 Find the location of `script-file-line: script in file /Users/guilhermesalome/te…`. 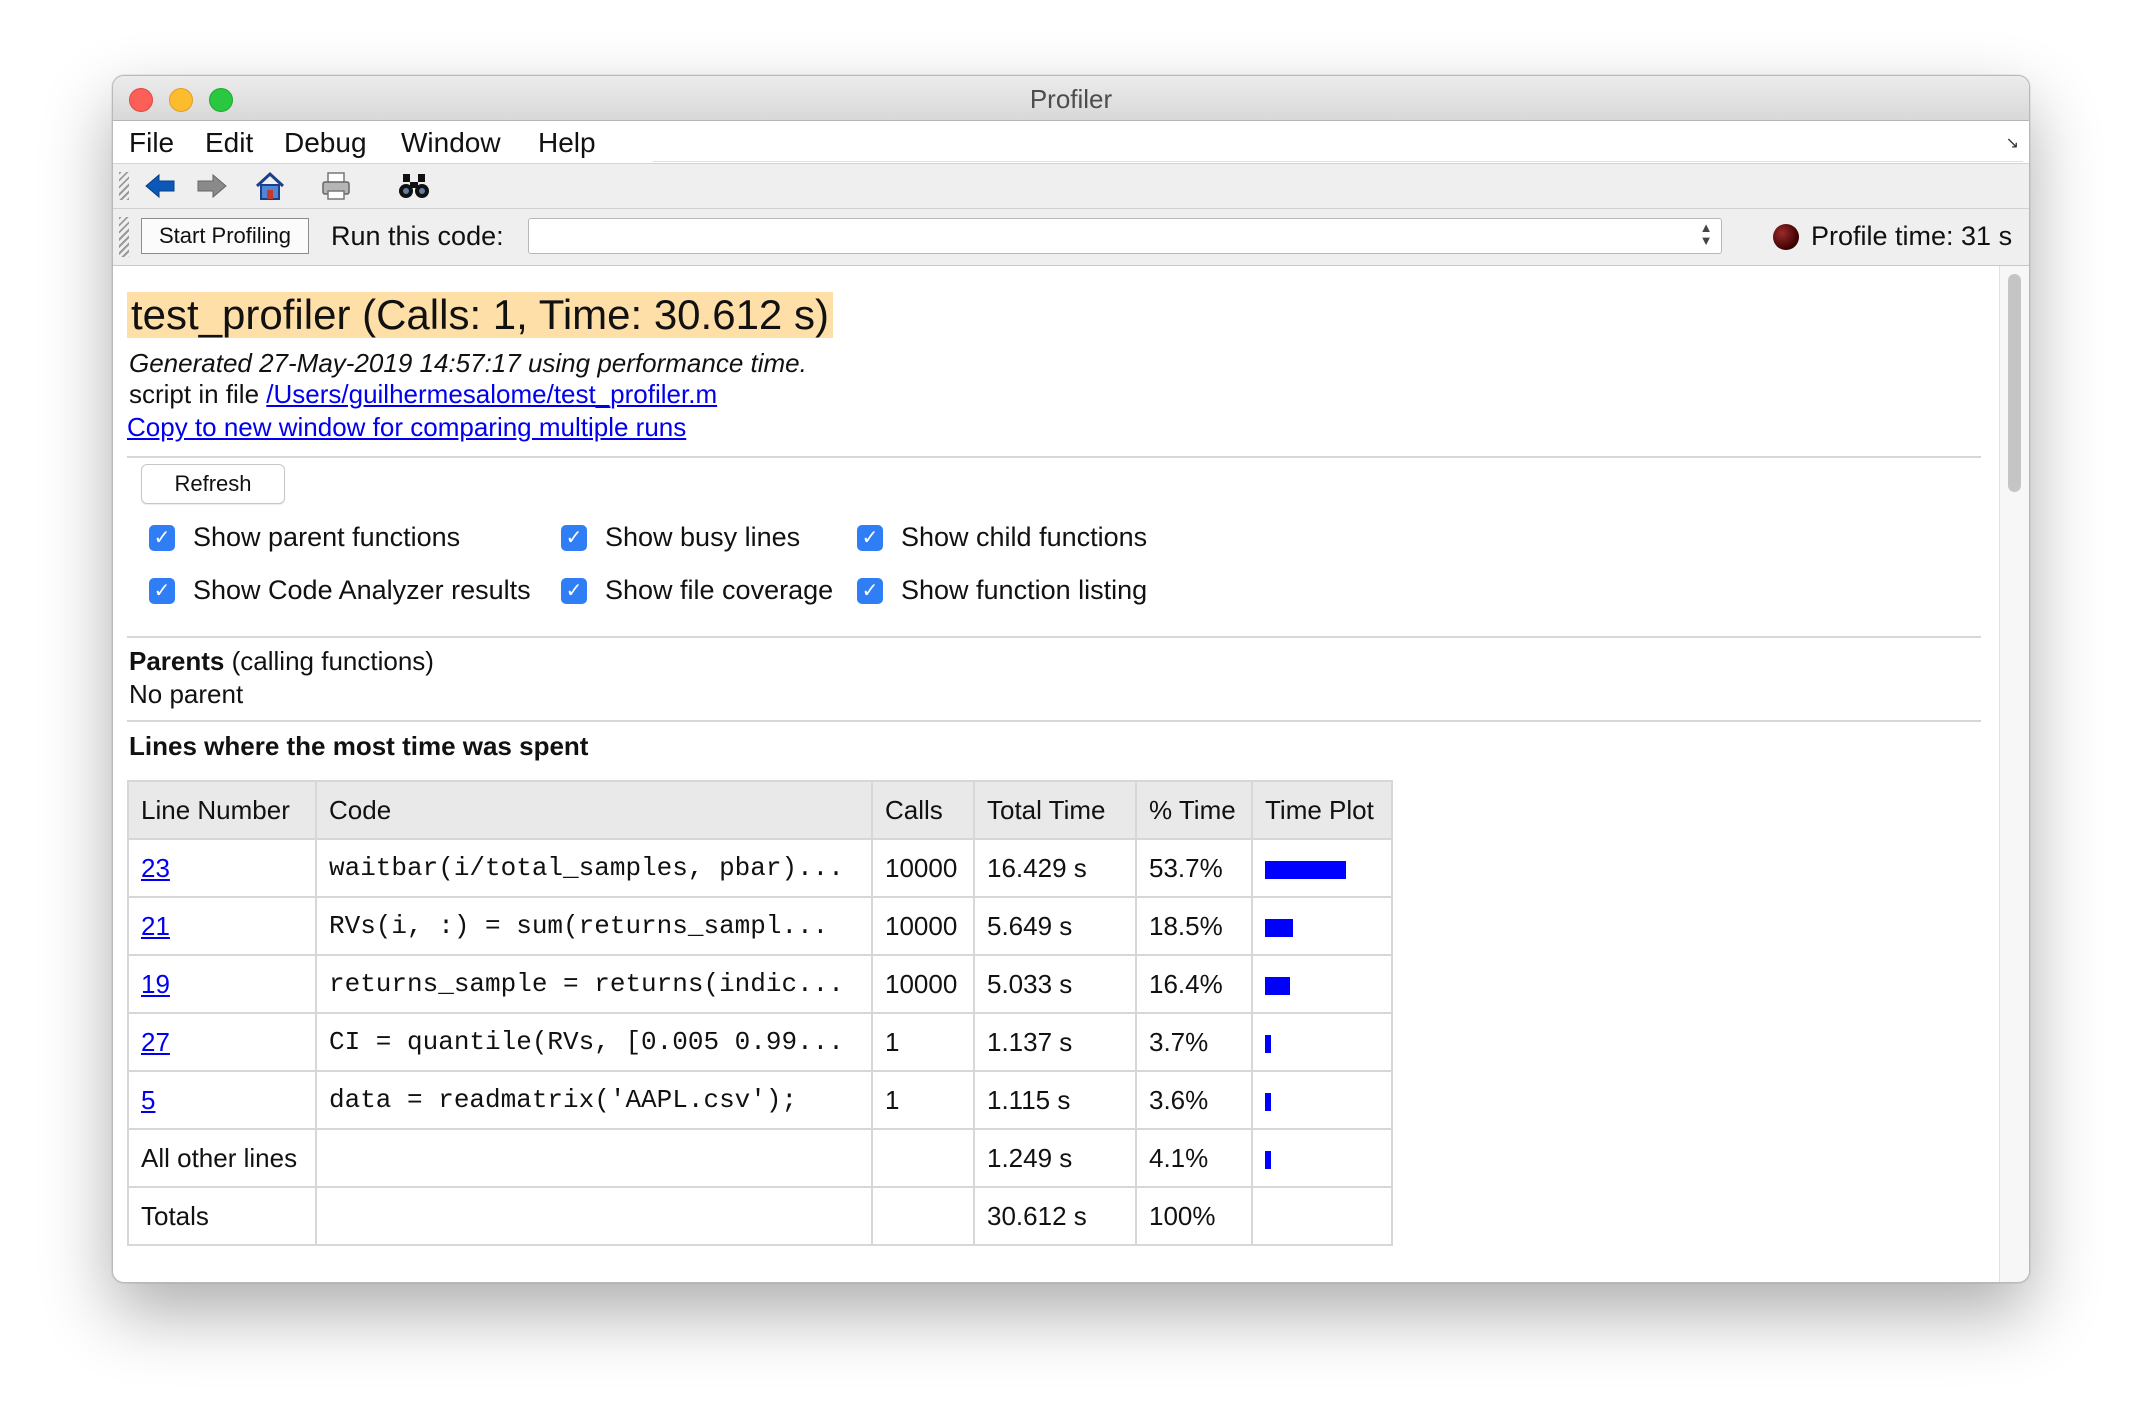

script-file-line: script in file /Users/guilhermesalome/te… is located at coordinates (423, 394).